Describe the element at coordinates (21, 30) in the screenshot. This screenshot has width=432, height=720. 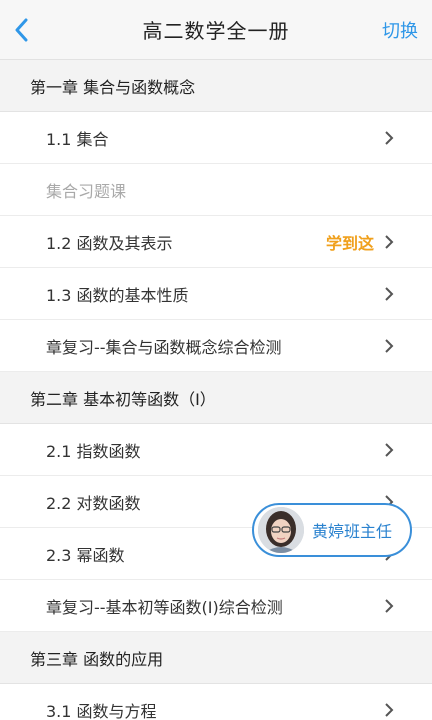
I see `chevron-left-icon` at that location.